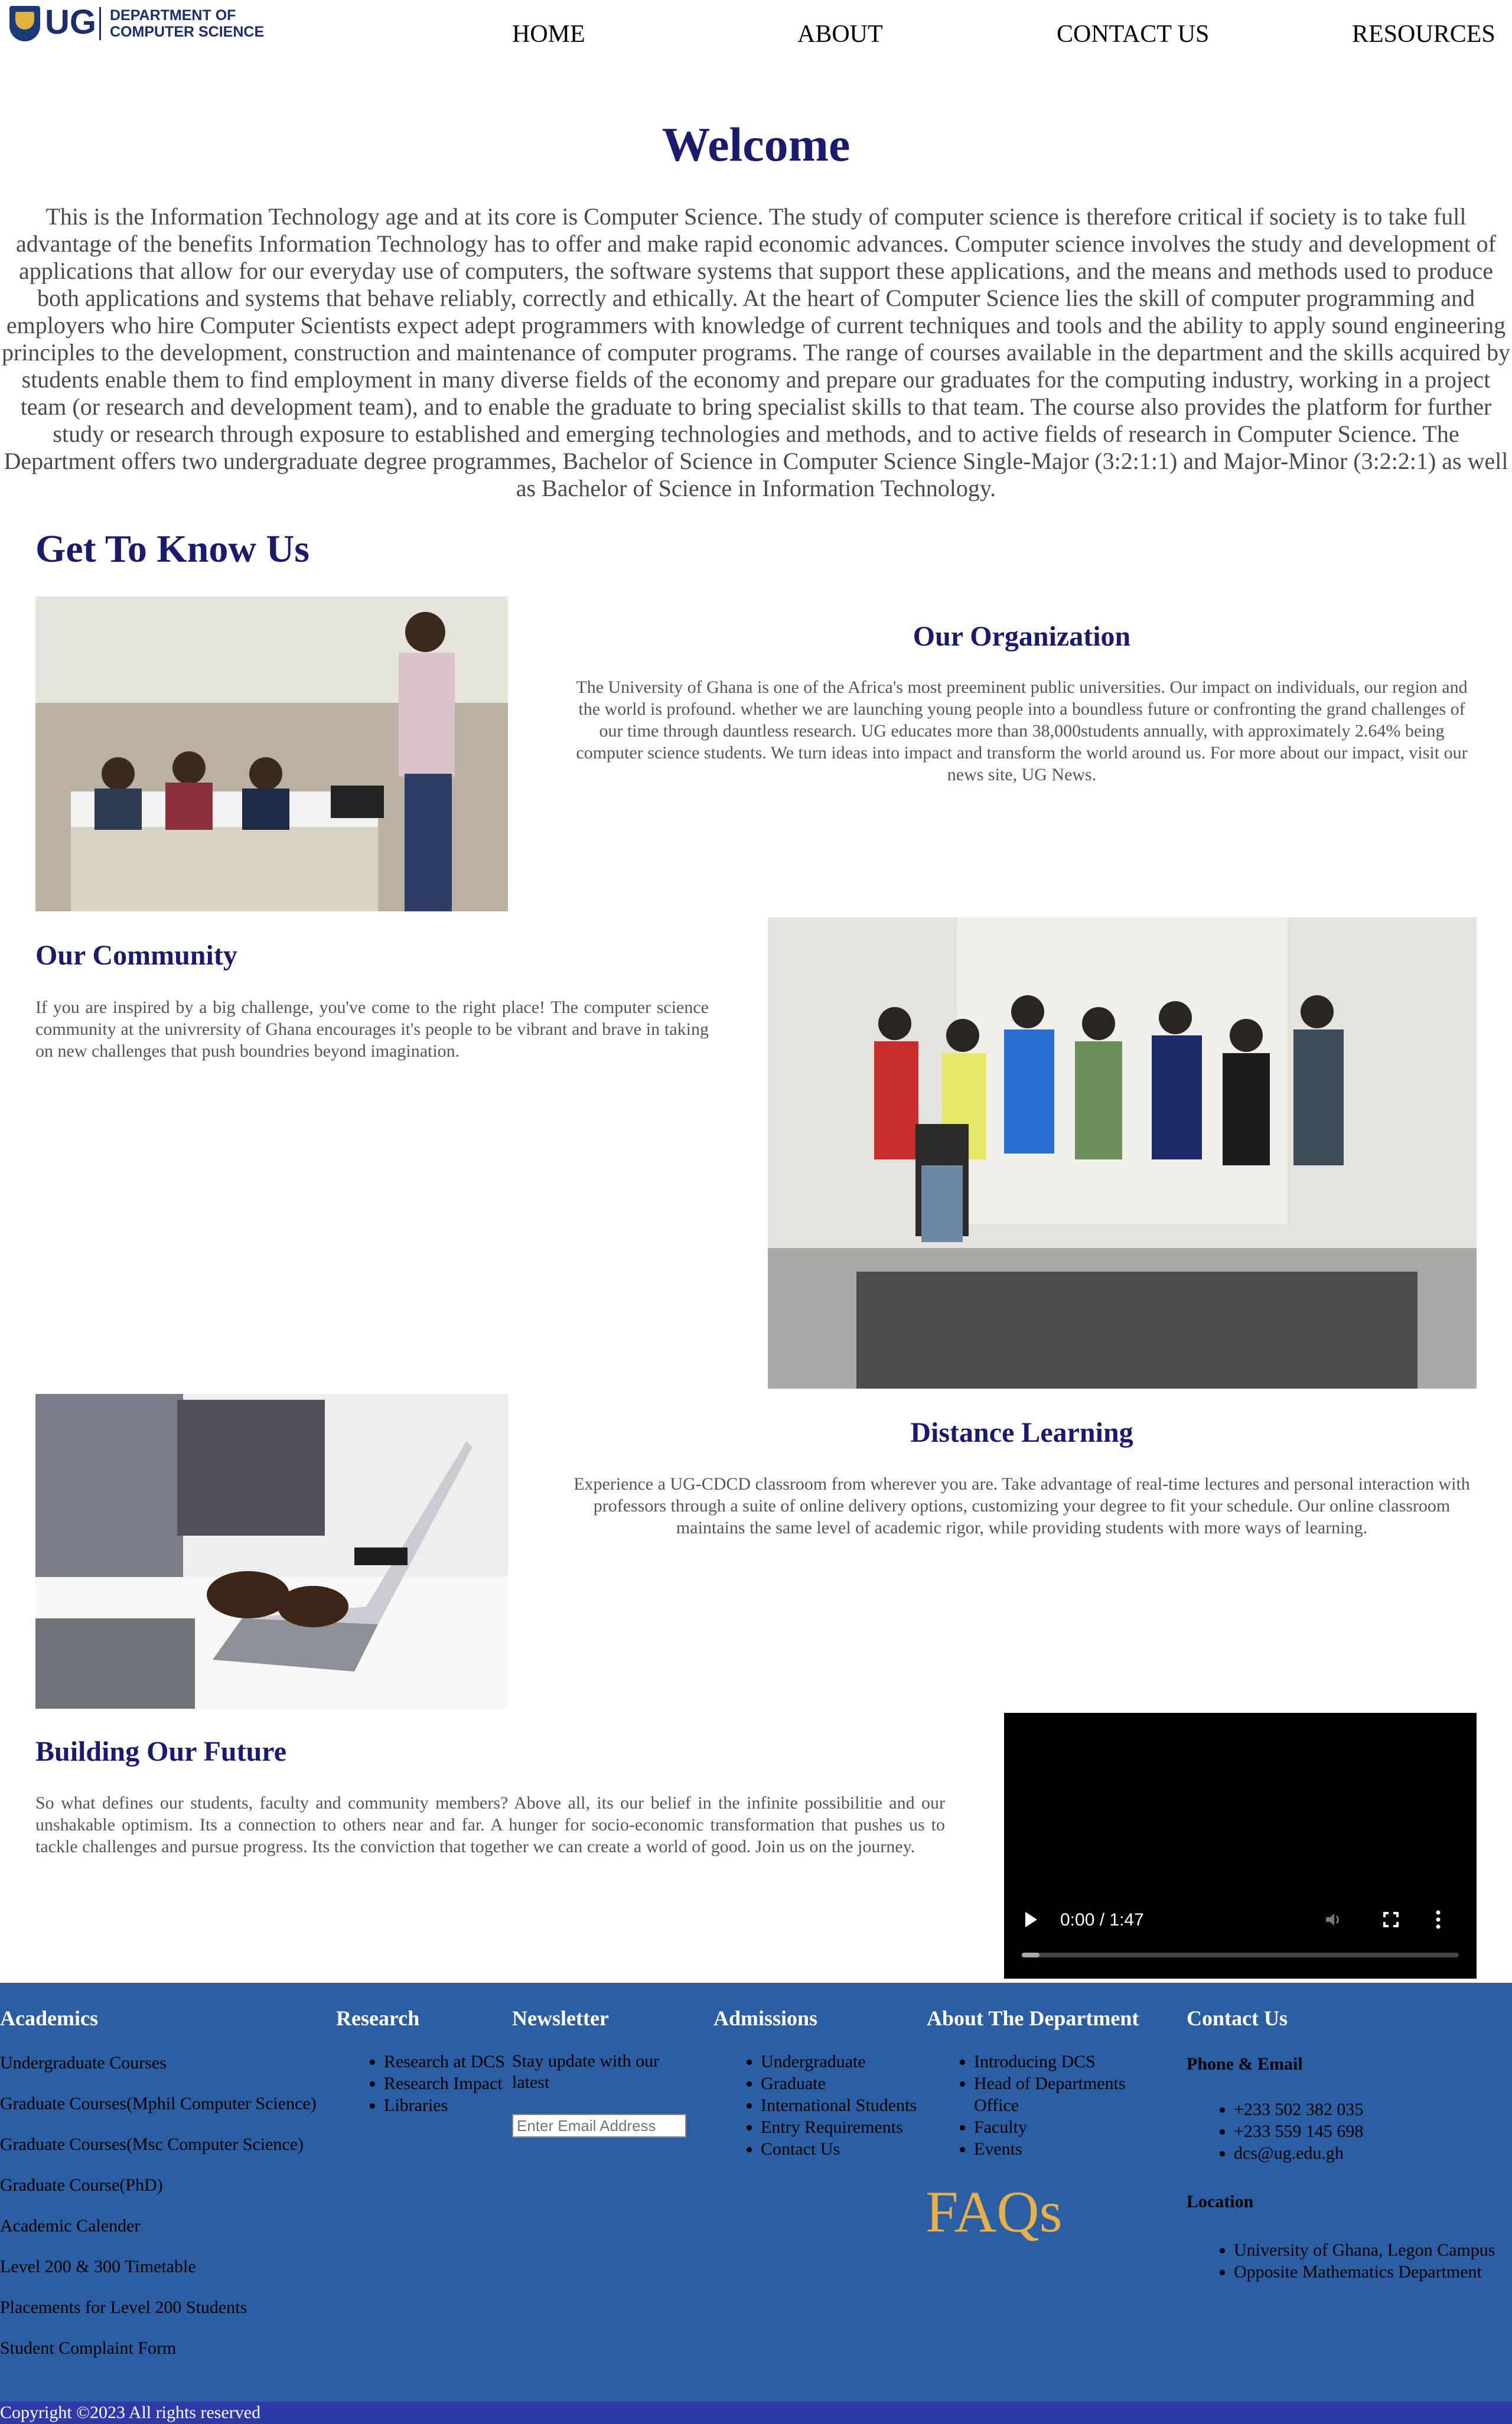 Image resolution: width=1512 pixels, height=2424 pixels. Describe the element at coordinates (756, 2413) in the screenshot. I see `copyright-bar: Copyright ©2023 All rights reserved` at that location.